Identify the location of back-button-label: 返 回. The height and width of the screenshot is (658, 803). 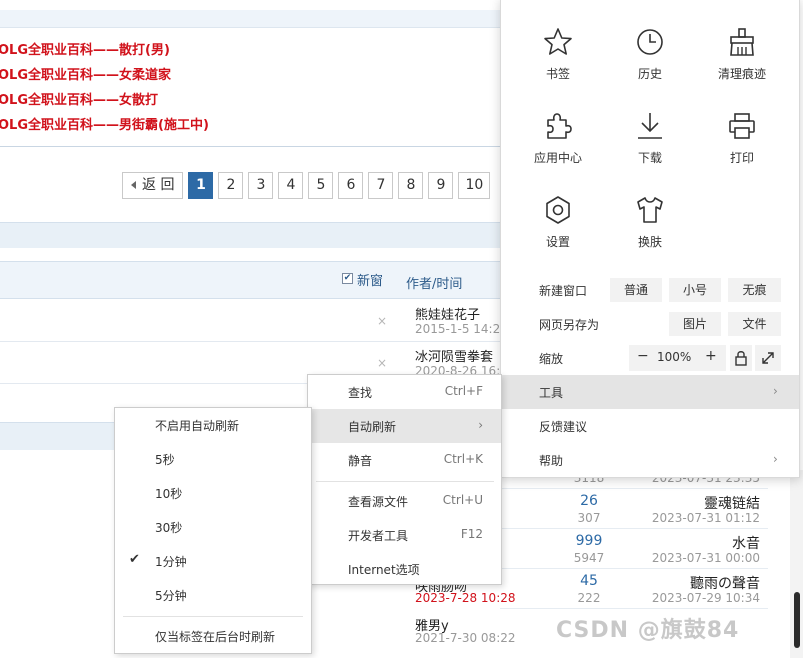
(158, 185).